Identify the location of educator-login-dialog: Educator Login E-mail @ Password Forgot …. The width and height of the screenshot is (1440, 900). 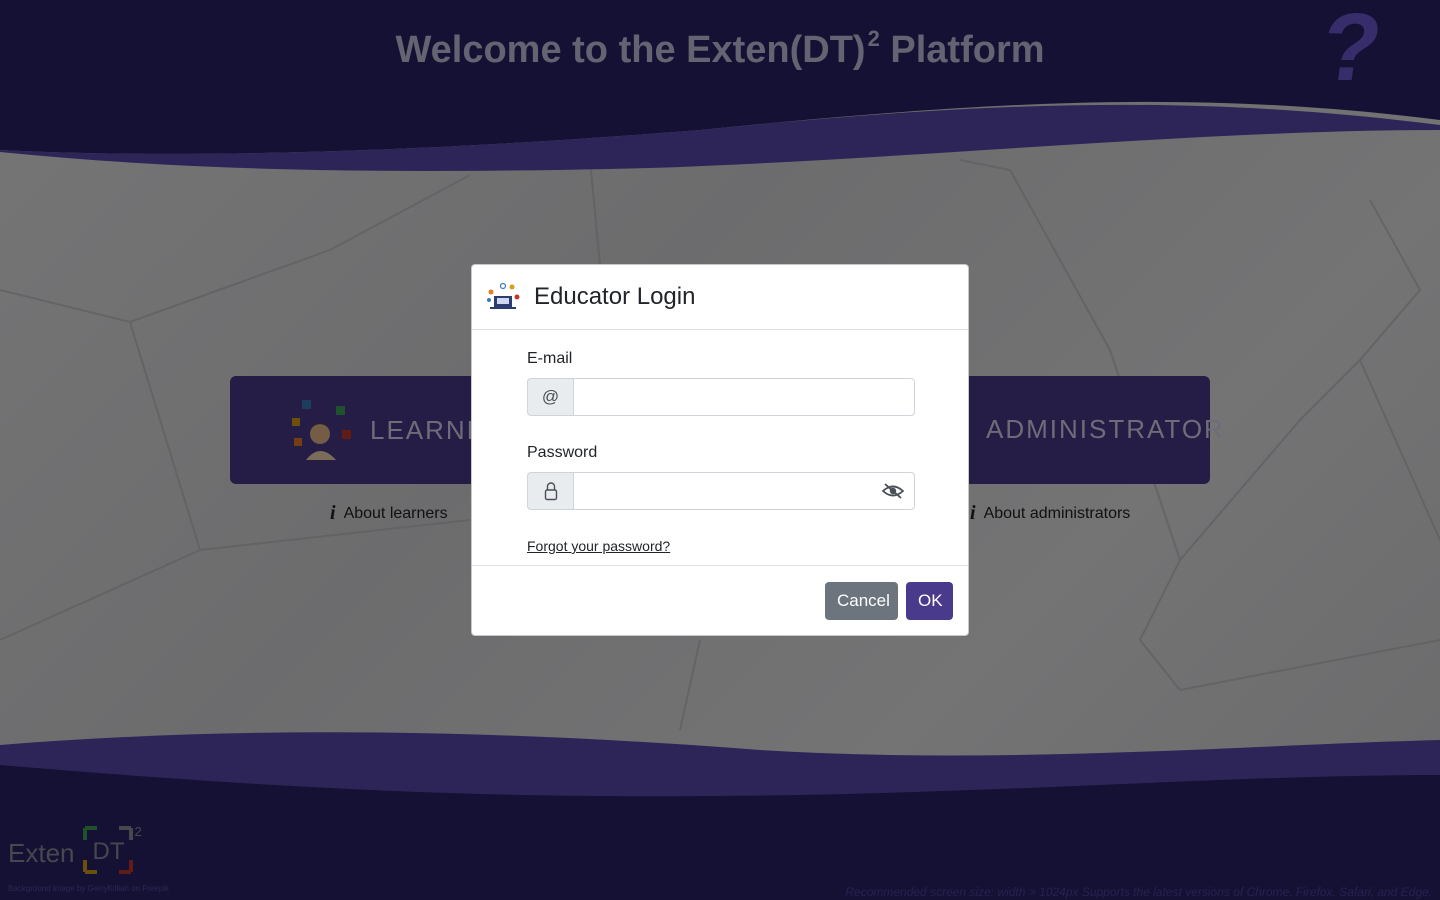
(720, 450).